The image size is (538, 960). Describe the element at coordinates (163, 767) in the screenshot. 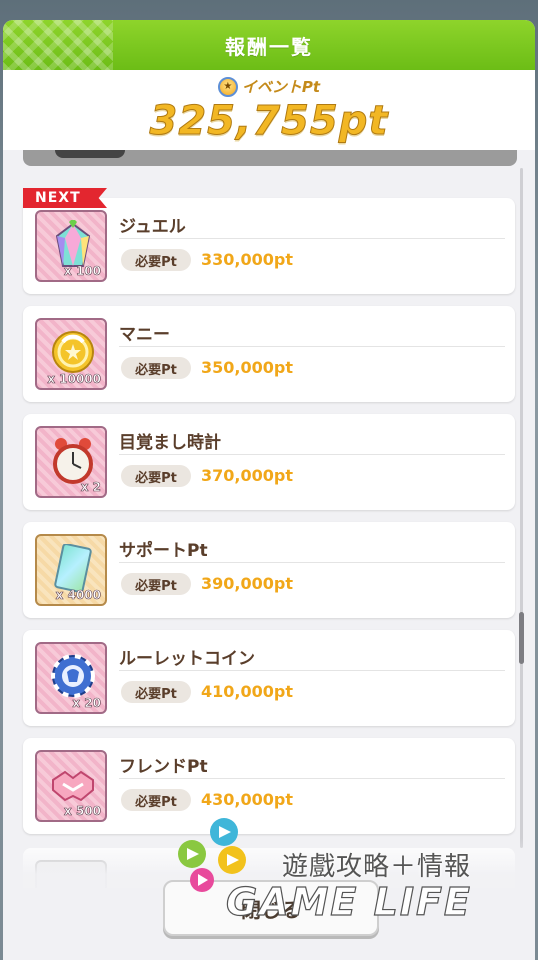

I see `reward-name: フレンドPt` at that location.